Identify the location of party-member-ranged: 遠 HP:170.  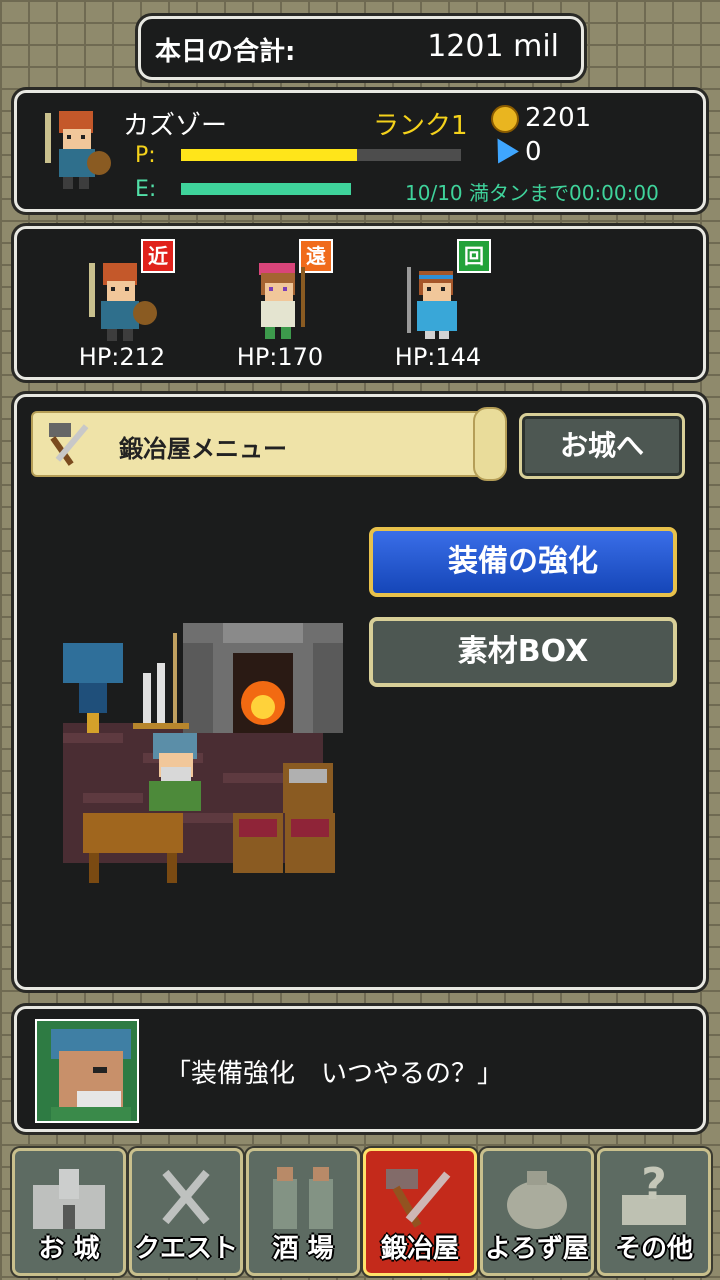
(280, 305).